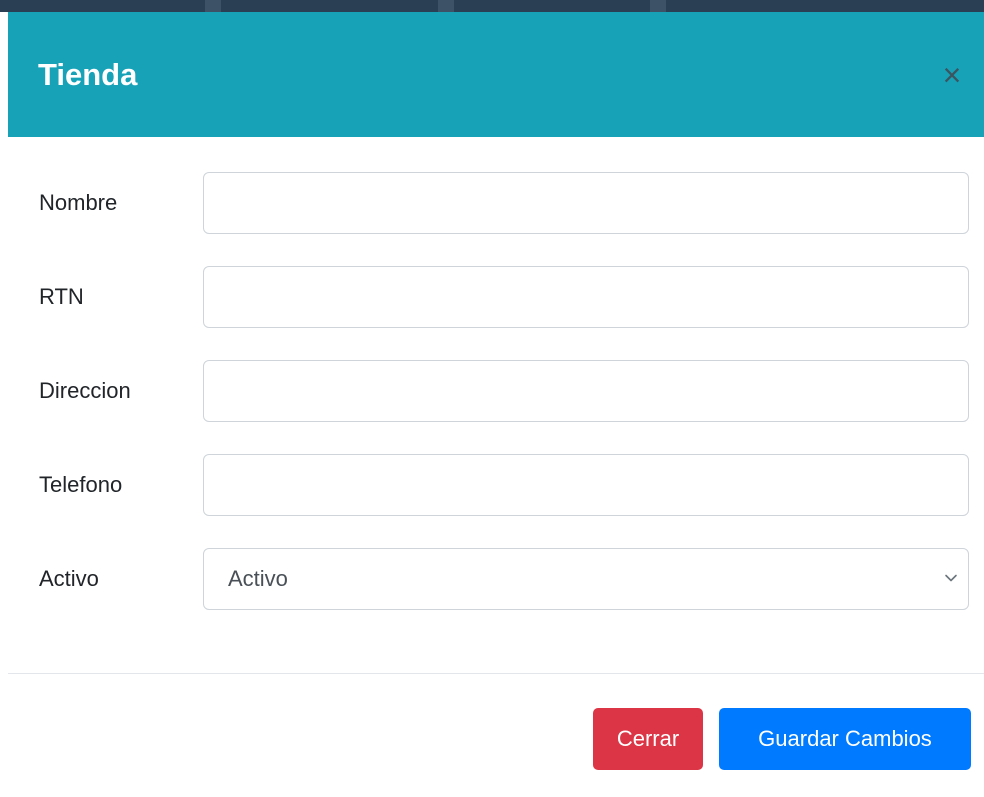  Describe the element at coordinates (61, 296) in the screenshot. I see `rtn-label: RTN` at that location.